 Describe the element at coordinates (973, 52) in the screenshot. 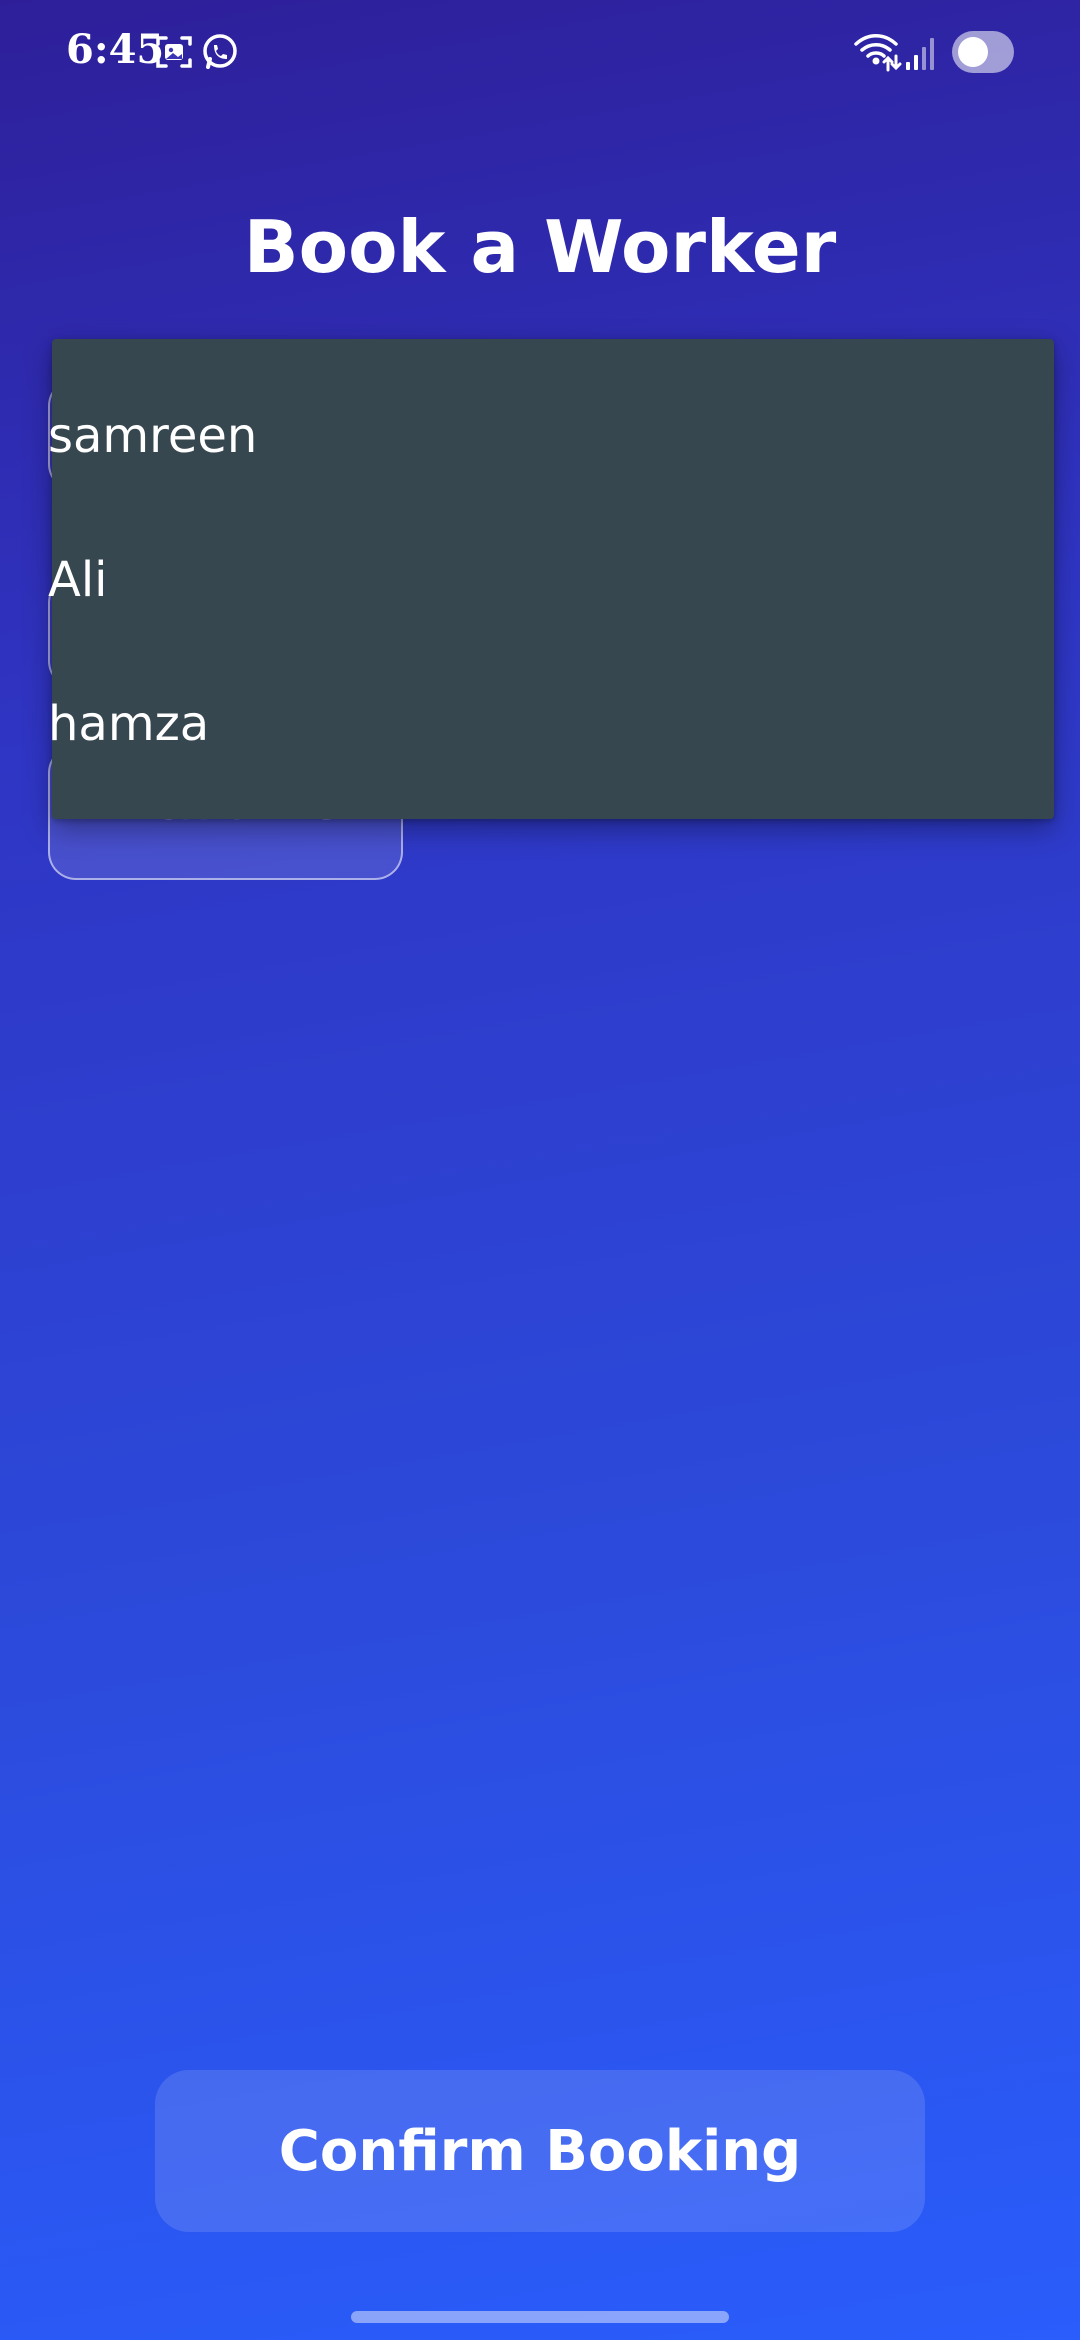

I see `battery-knob` at that location.